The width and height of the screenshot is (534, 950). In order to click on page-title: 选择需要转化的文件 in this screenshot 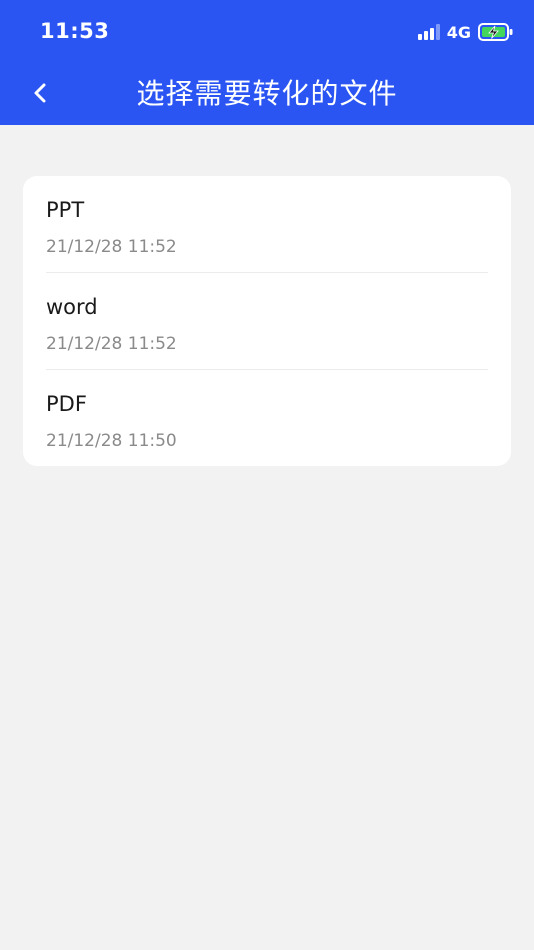, I will do `click(267, 93)`.